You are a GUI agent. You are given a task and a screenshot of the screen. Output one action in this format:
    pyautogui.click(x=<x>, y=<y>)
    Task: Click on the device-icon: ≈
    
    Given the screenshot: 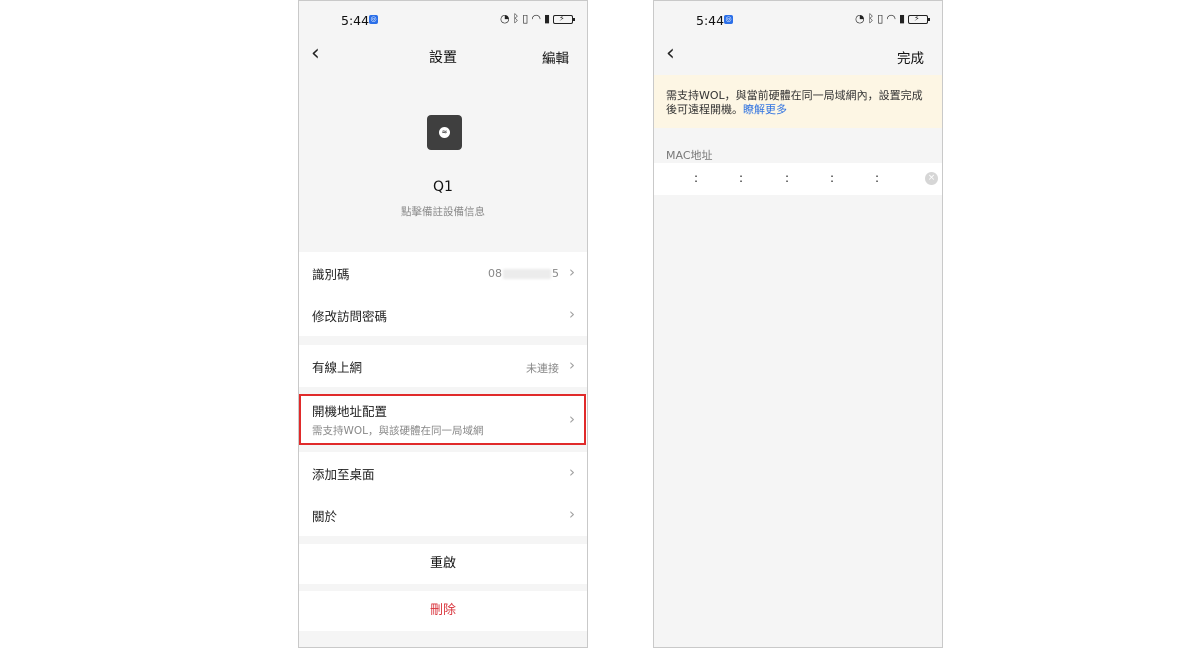 What is the action you would take?
    pyautogui.click(x=444, y=132)
    